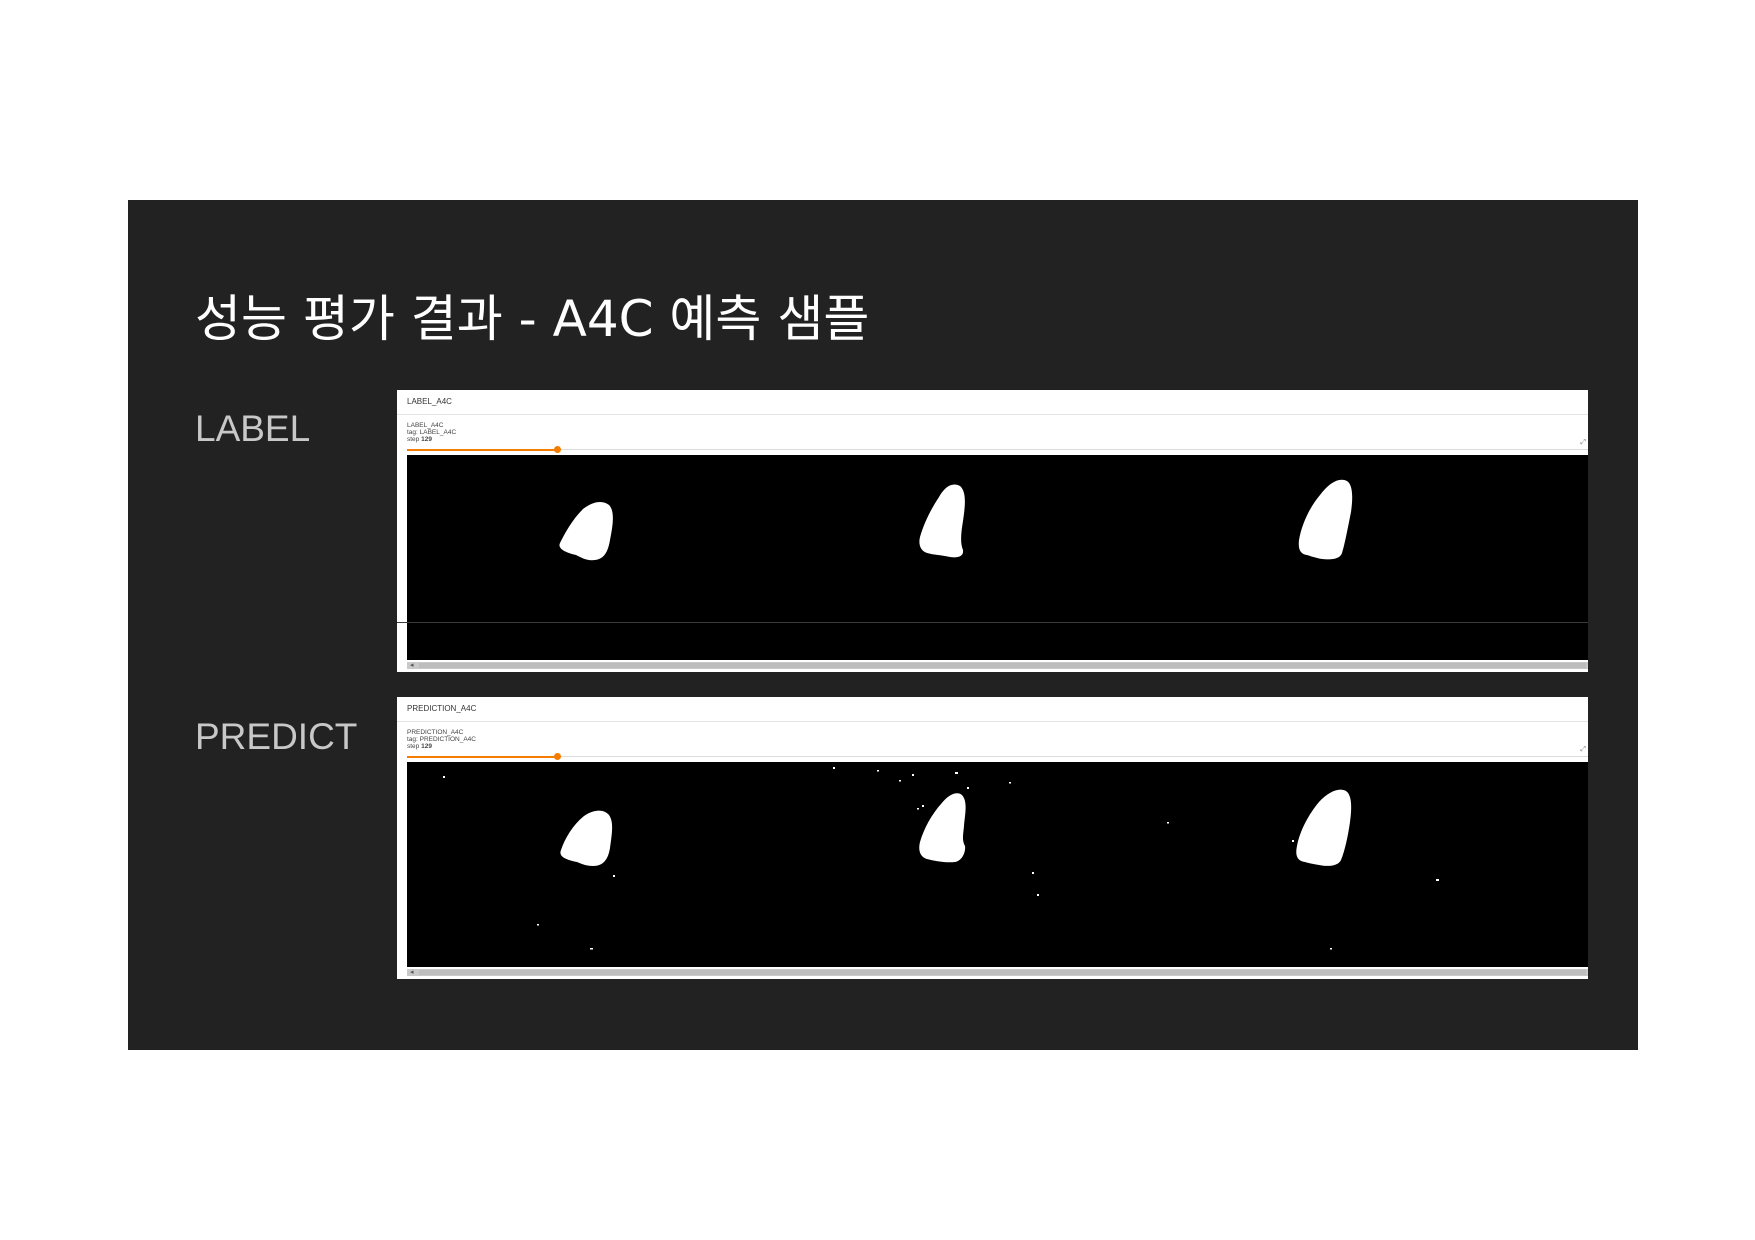 The image size is (1755, 1240). I want to click on panel-meta: LABEL_A4C tag: LABEL_A4C step 129, so click(431, 432).